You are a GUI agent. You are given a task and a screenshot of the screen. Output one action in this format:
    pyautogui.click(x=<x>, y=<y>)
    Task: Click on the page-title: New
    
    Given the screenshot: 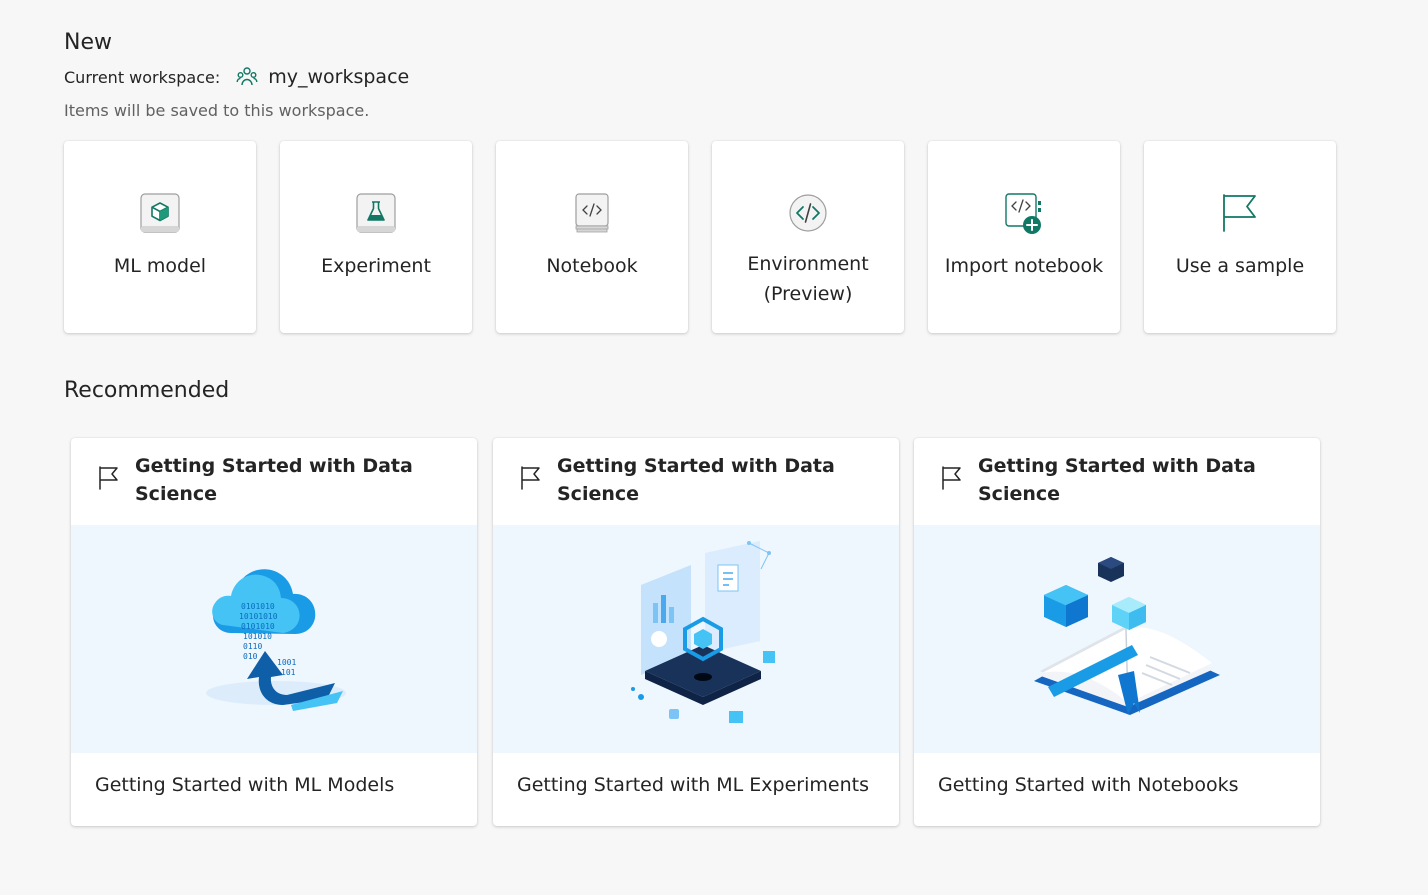 What is the action you would take?
    pyautogui.click(x=88, y=42)
    